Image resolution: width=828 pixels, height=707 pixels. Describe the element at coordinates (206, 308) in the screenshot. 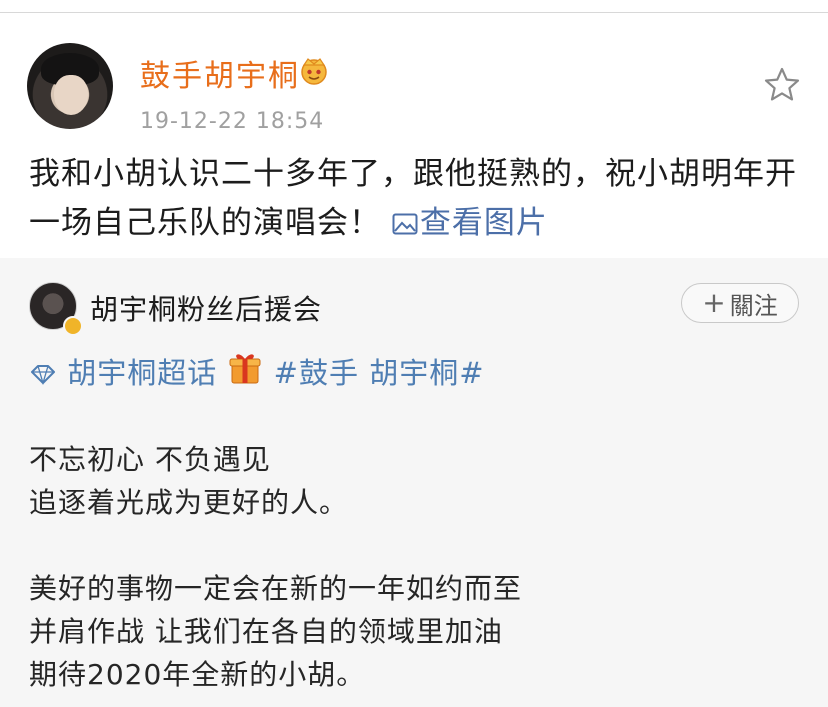

I see `repost-username: 胡宇桐粉丝后援会` at that location.